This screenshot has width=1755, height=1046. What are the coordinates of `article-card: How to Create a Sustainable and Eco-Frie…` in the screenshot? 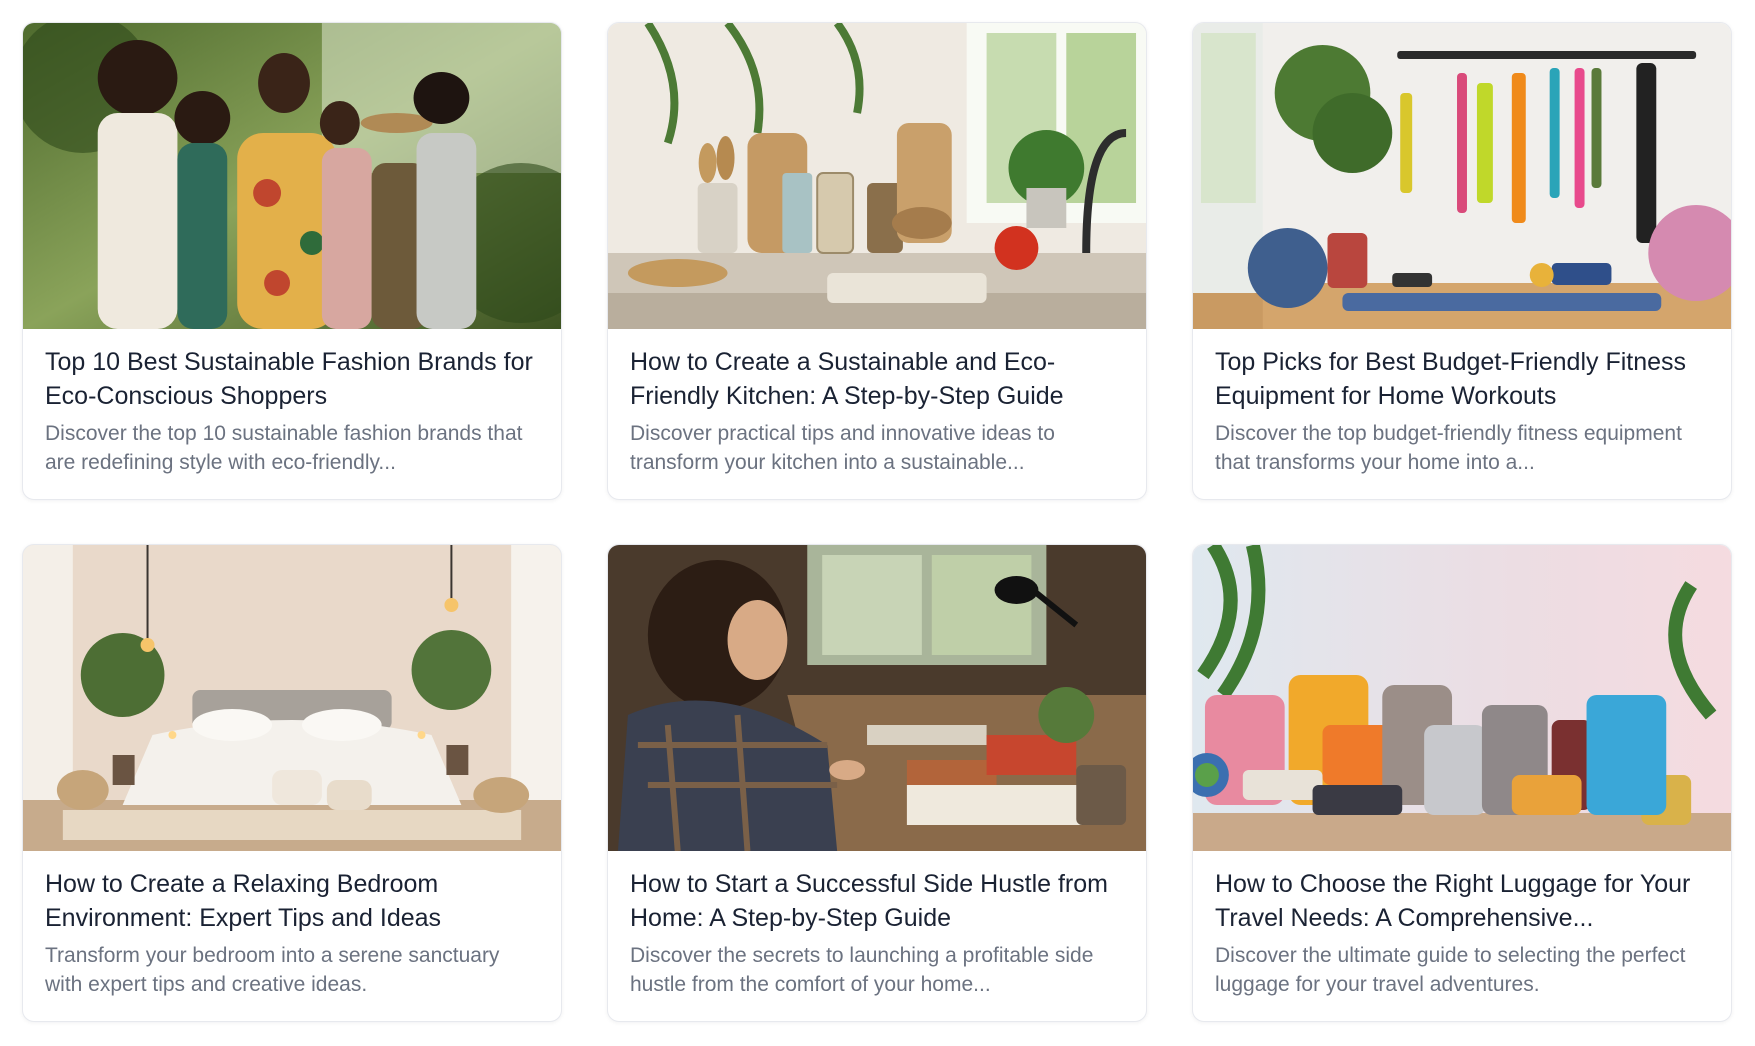 It's located at (877, 261).